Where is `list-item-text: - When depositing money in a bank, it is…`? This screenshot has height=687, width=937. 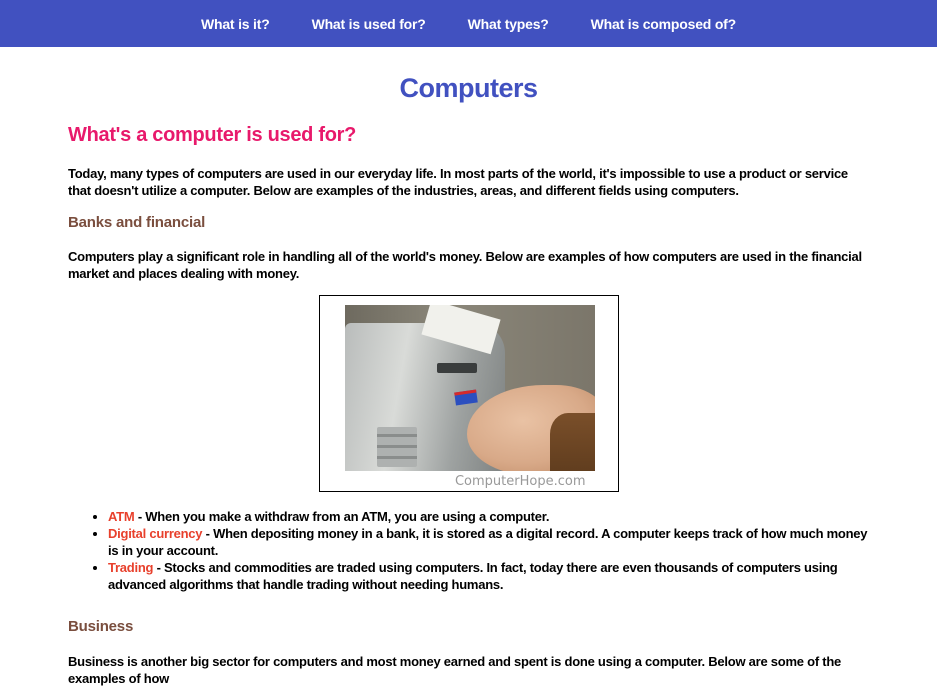
list-item-text: - When depositing money in a bank, it is… is located at coordinates (488, 542).